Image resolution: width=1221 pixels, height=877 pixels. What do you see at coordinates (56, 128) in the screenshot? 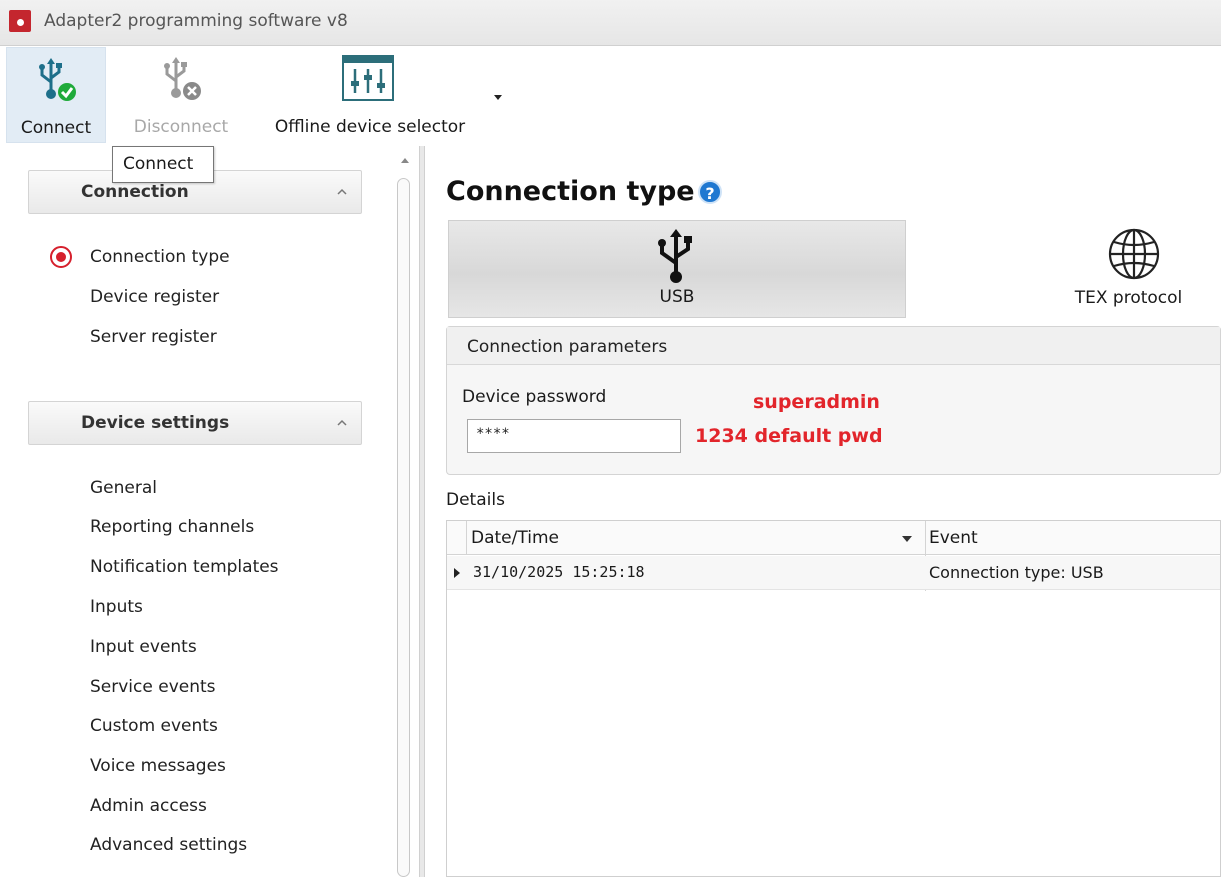
I see `connect-label: Connect` at bounding box center [56, 128].